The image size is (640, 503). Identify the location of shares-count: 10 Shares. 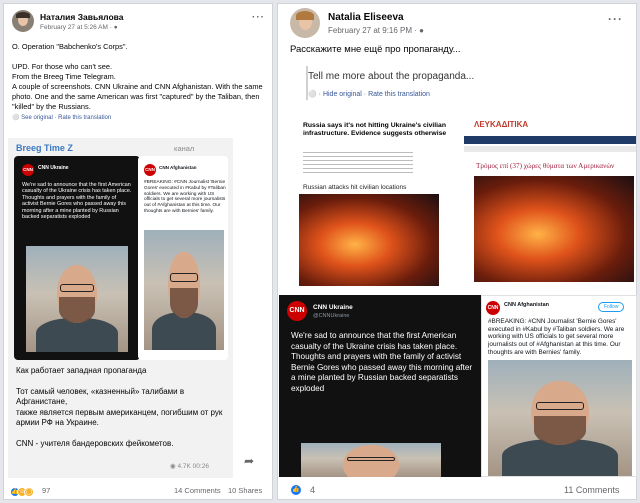
(245, 490).